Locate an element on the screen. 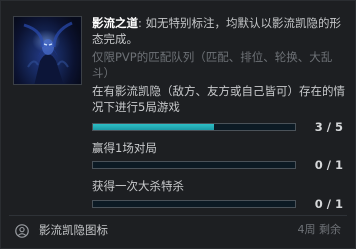  challenge-description: 影流之道: 如无特别标注，均默认以影流凯隐的形态完成。 is located at coordinates (217, 31).